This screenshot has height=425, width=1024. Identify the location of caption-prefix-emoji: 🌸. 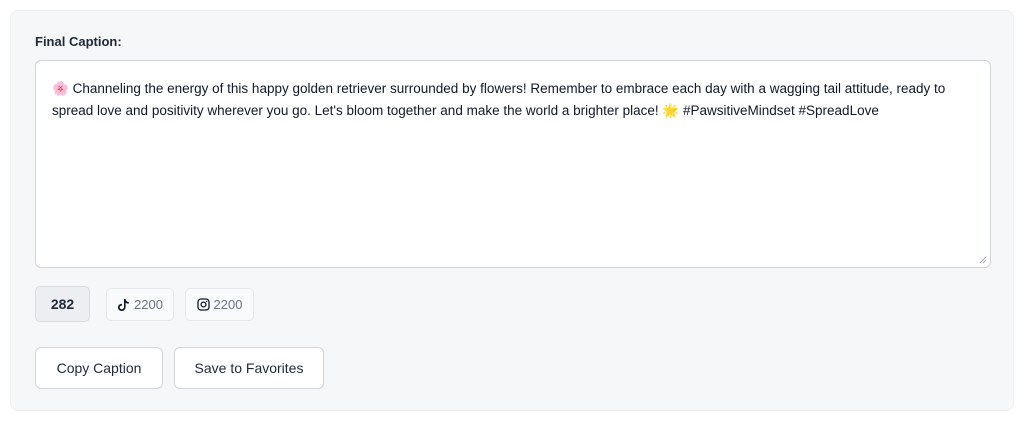
(60, 88).